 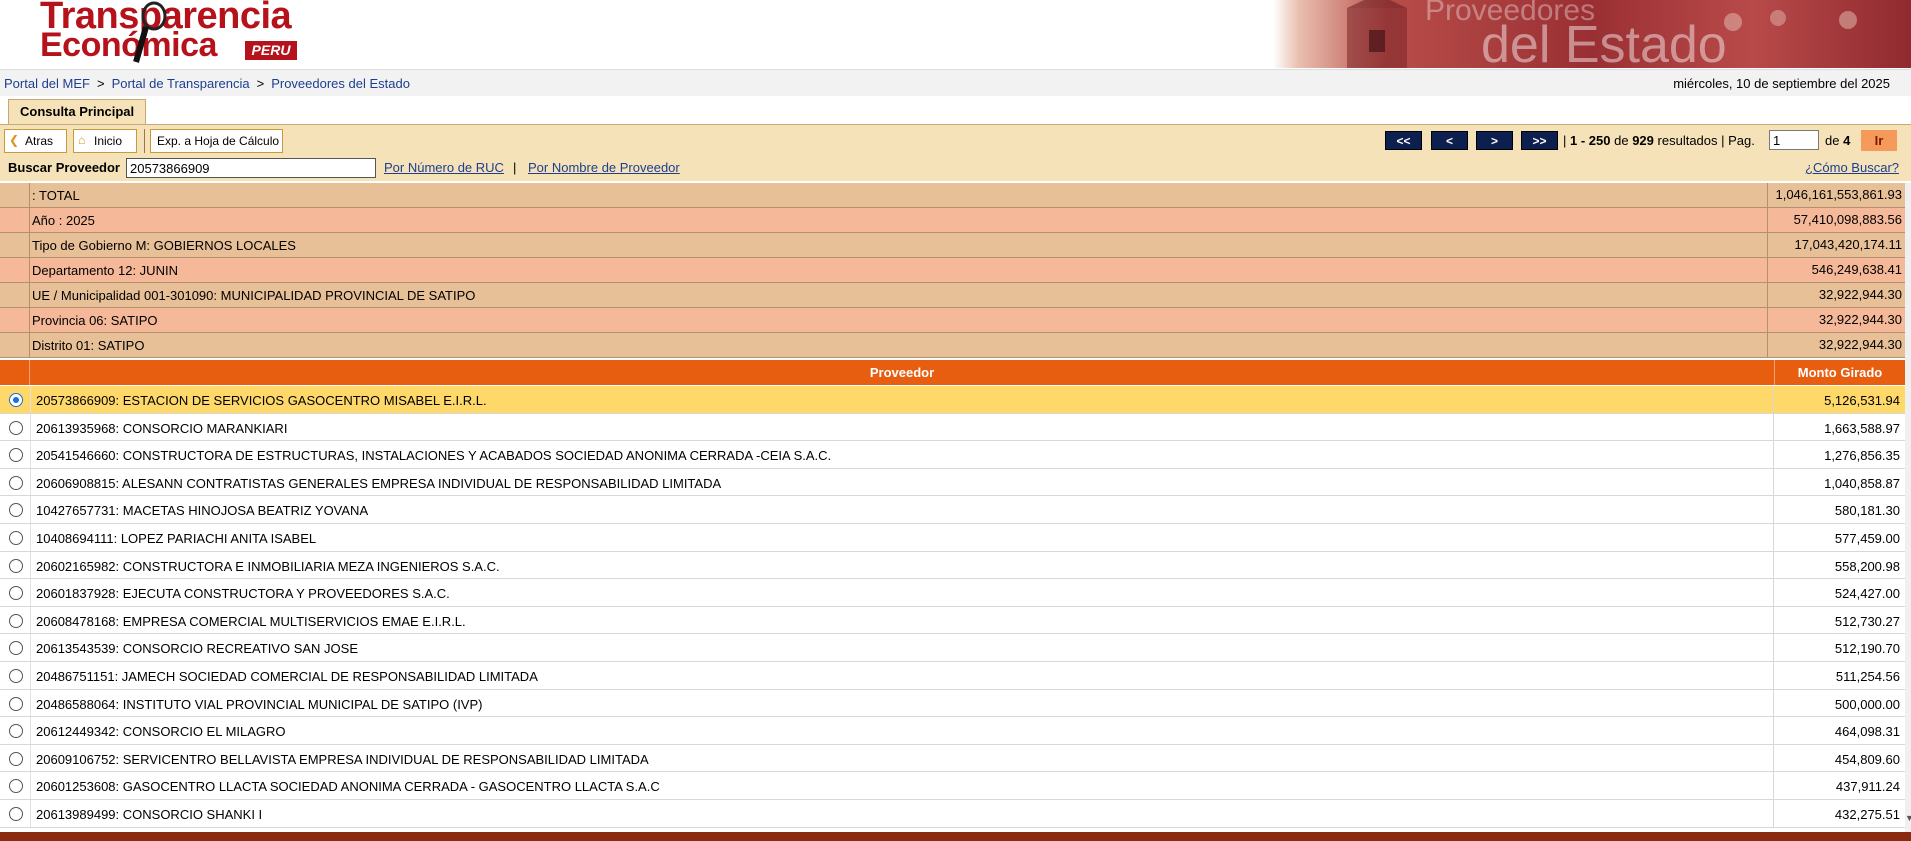 What do you see at coordinates (105, 141) in the screenshot?
I see `home-button: ⌂ Inicio` at bounding box center [105, 141].